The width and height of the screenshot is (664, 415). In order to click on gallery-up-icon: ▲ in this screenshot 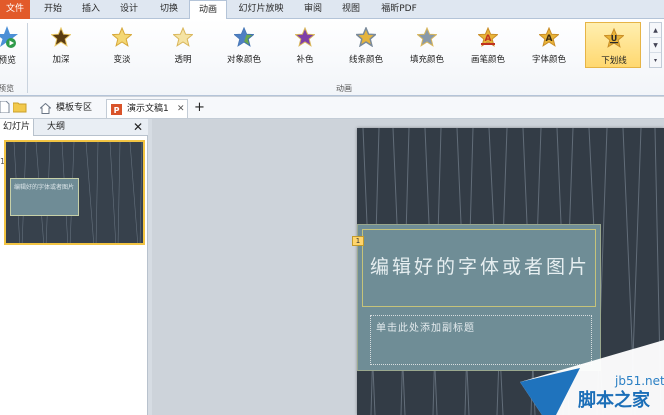, I will do `click(655, 30)`.